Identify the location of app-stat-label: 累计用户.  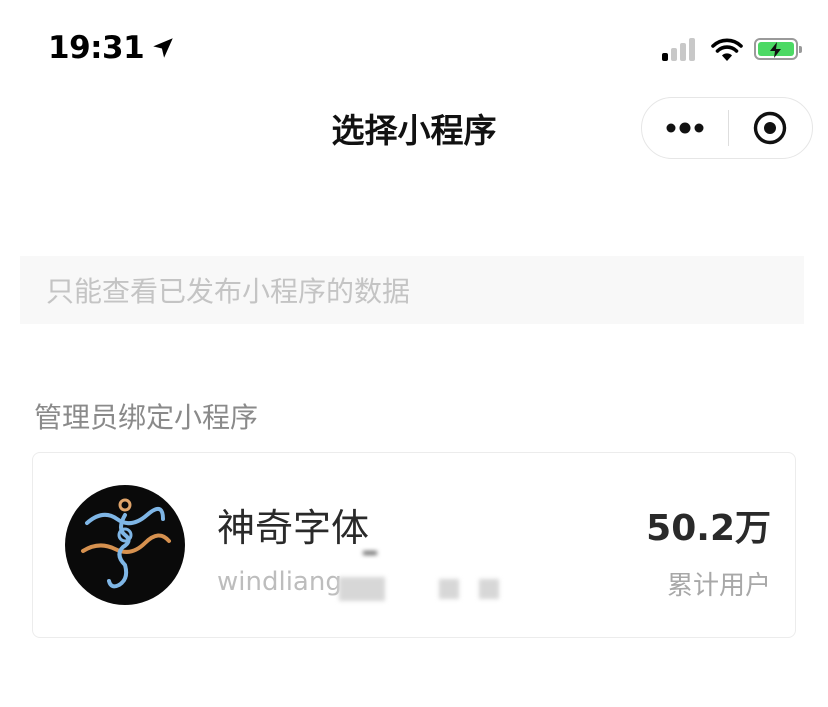
(718, 586).